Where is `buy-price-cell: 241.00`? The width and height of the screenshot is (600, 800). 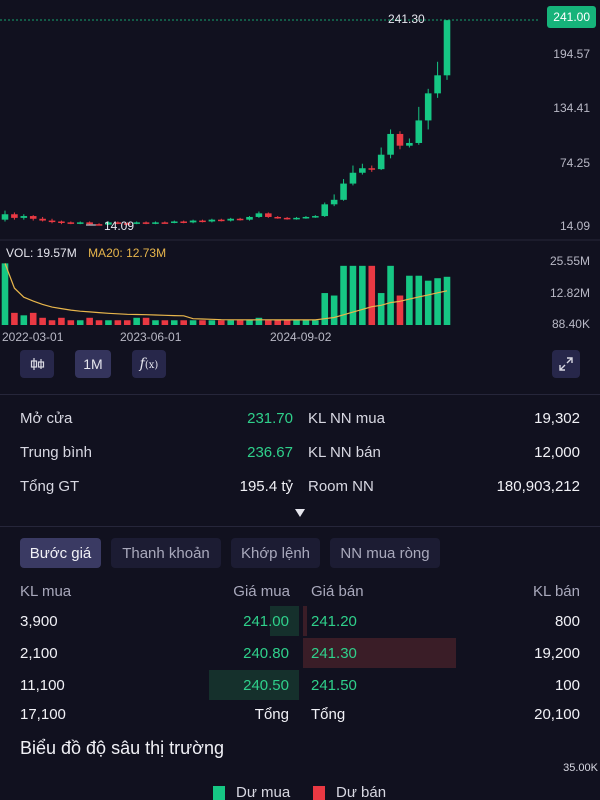
buy-price-cell: 241.00 is located at coordinates (266, 621).